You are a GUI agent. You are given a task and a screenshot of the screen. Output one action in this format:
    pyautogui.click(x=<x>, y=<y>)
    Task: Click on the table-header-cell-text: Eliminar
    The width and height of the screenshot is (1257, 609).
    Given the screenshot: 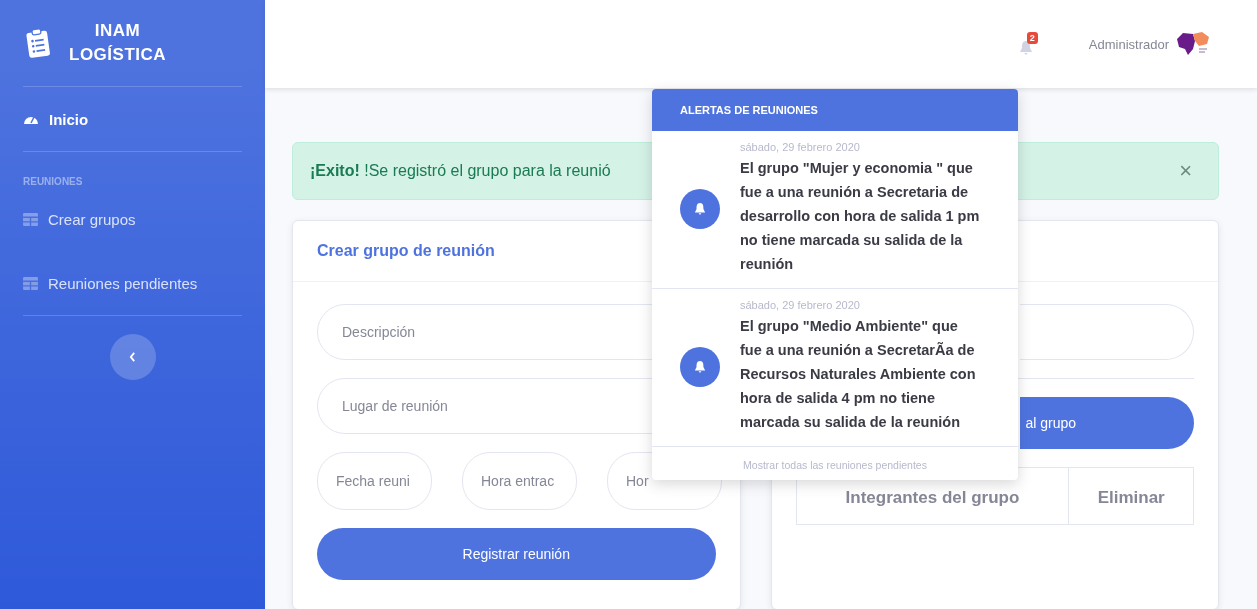 What is the action you would take?
    pyautogui.click(x=1131, y=498)
    